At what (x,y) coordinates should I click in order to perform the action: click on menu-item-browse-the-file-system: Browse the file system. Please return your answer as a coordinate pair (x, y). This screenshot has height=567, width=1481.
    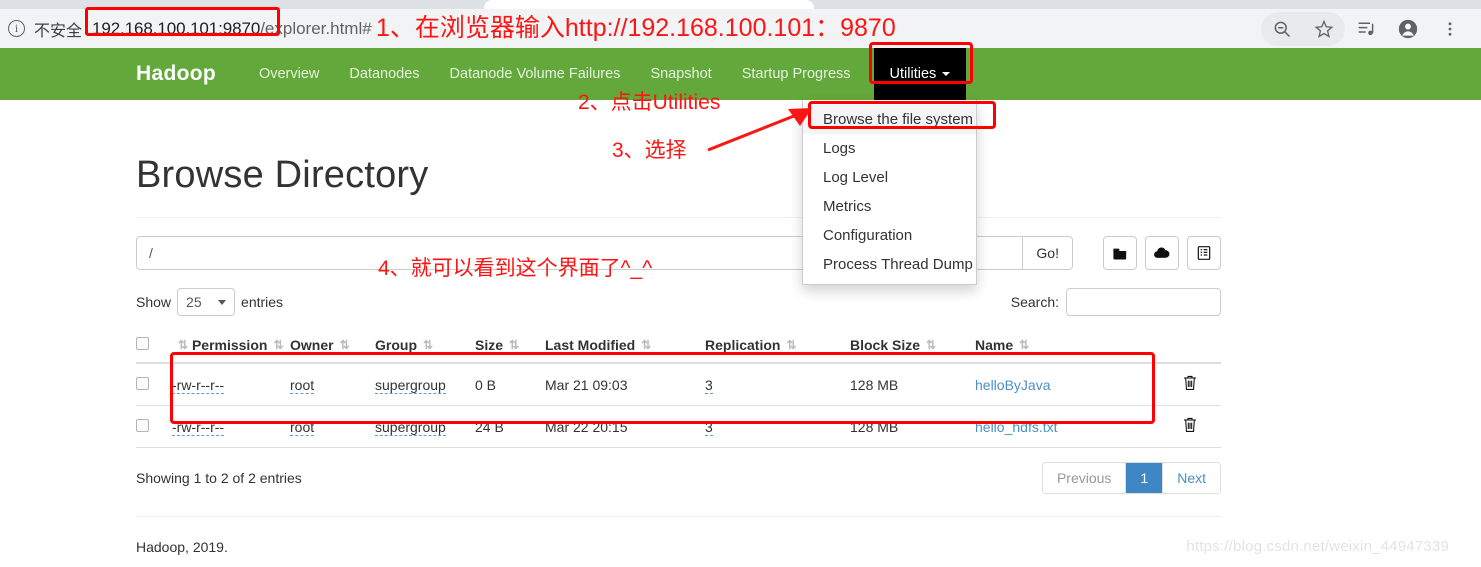
    Looking at the image, I should click on (889, 119).